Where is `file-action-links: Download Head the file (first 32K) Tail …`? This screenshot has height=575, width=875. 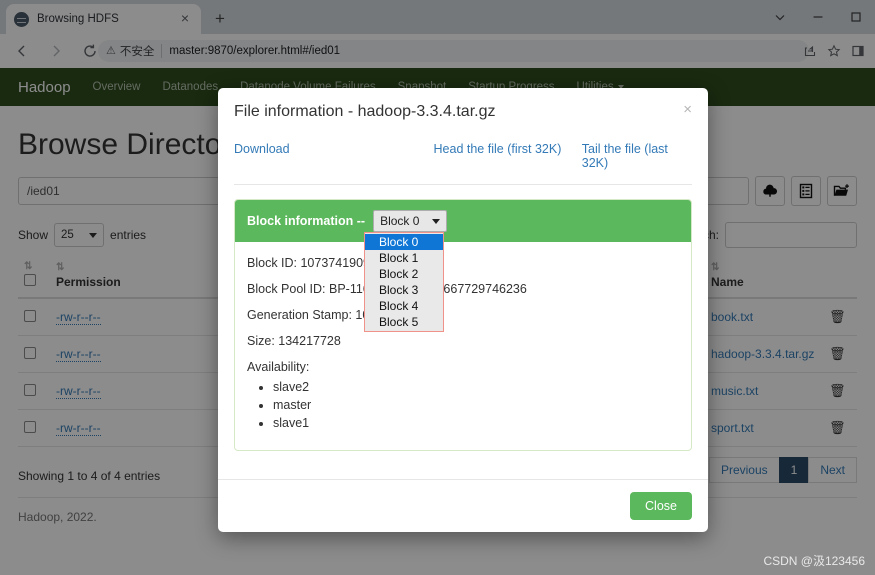 file-action-links: Download Head the file (first 32K) Tail … is located at coordinates (463, 160).